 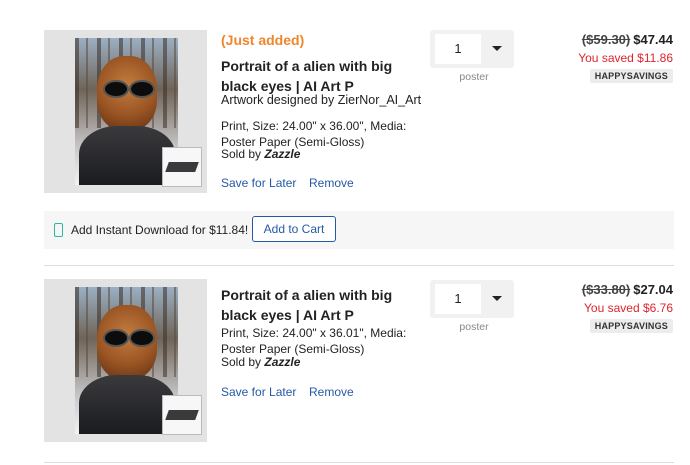 I want to click on phone-icon, so click(x=58, y=230).